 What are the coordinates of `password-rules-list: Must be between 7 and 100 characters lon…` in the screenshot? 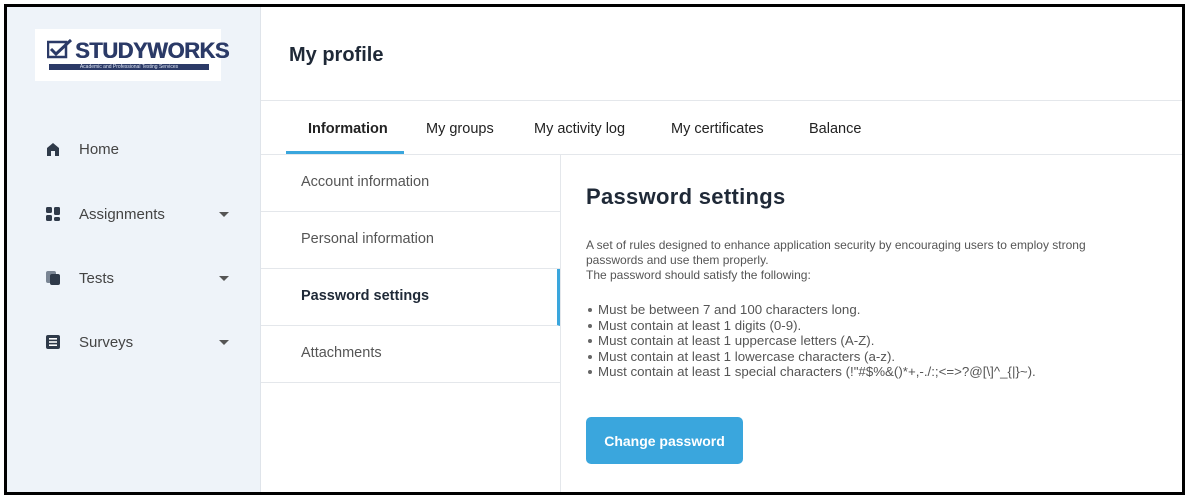 It's located at (811, 341).